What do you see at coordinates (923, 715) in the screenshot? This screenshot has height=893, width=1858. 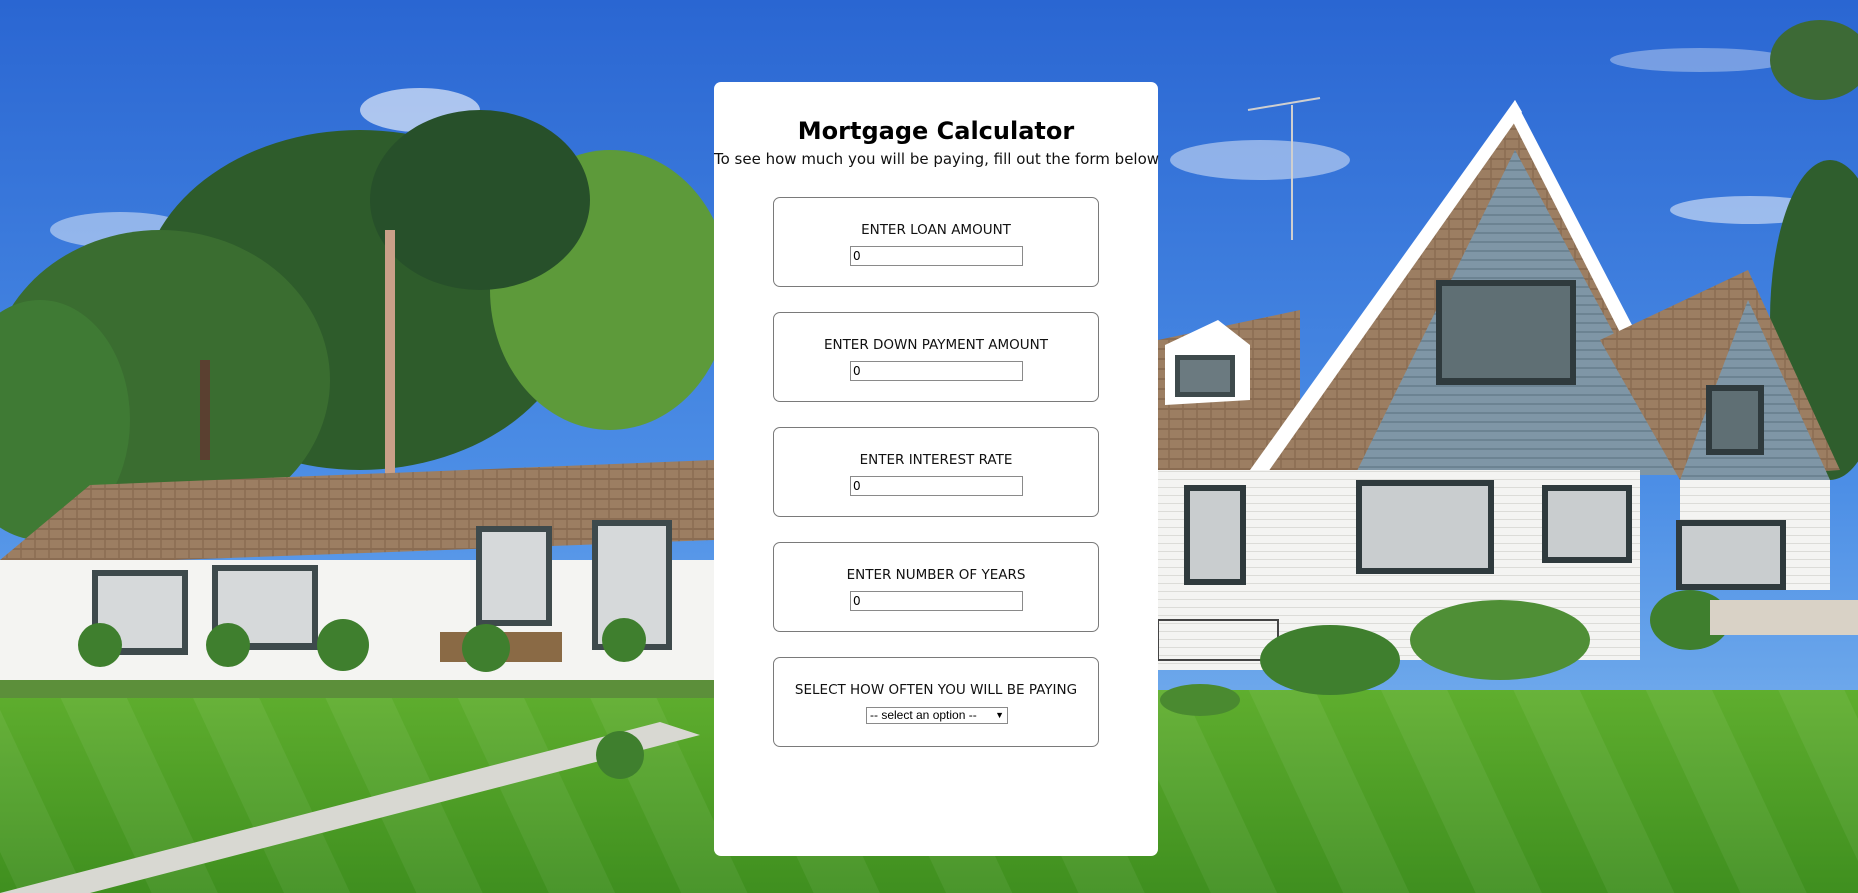 I see `frequency-selected-value: -- select an option --` at bounding box center [923, 715].